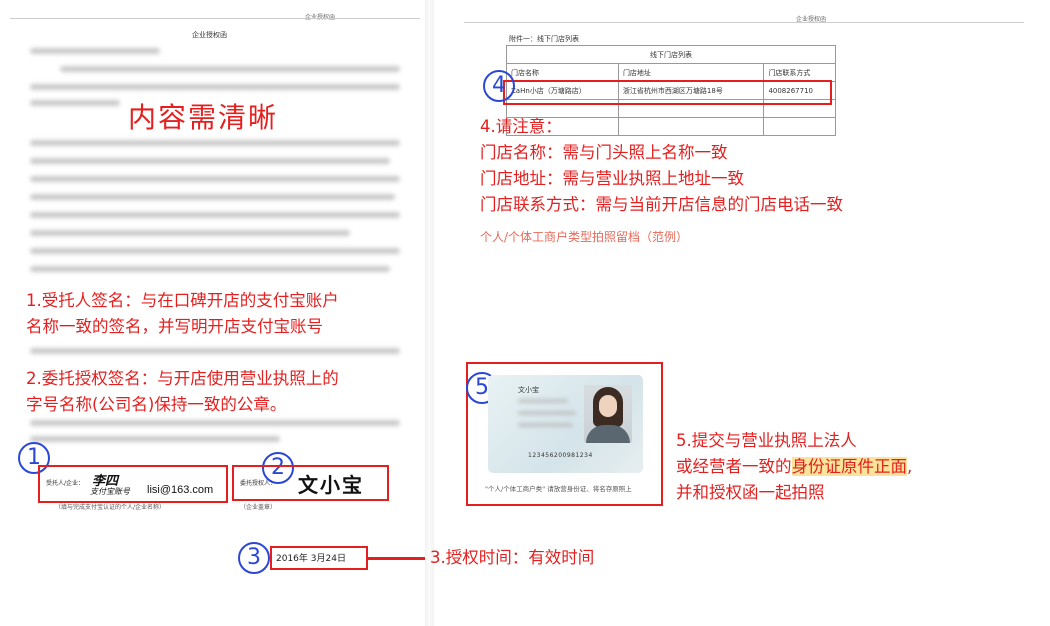 The image size is (1050, 626). What do you see at coordinates (174, 326) in the screenshot?
I see `note-1-line-2: 名称一致的签名，并写明开店支付宝账号` at bounding box center [174, 326].